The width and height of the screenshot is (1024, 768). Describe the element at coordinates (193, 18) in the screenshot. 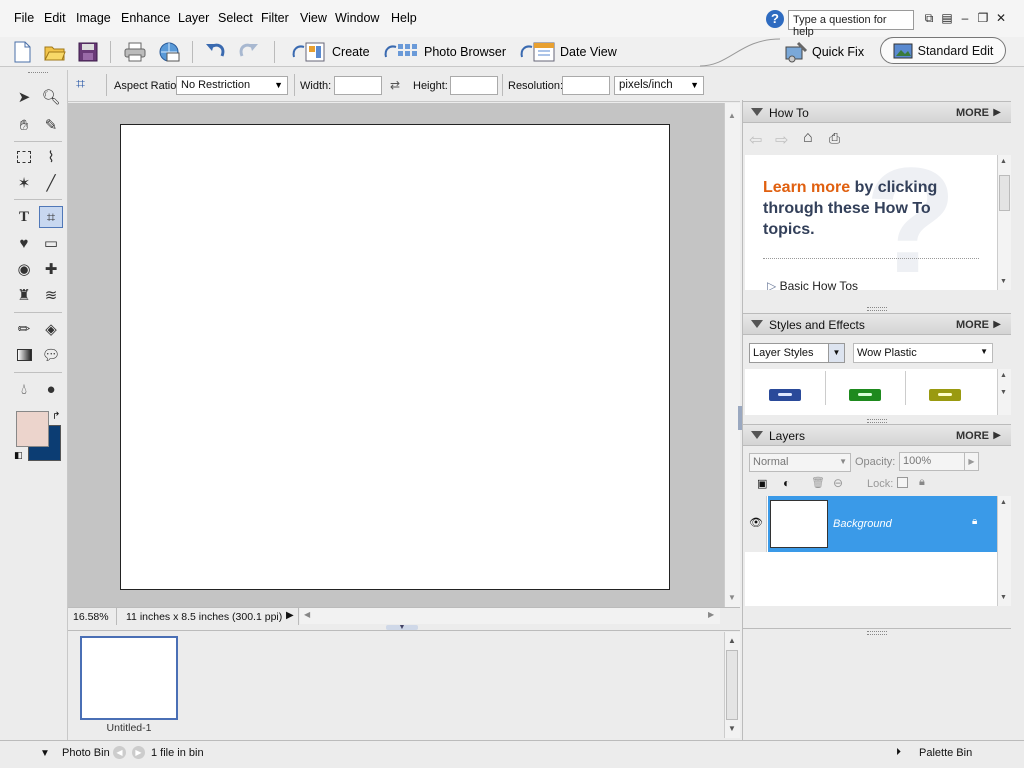

I see `menu-layer: Layer` at that location.